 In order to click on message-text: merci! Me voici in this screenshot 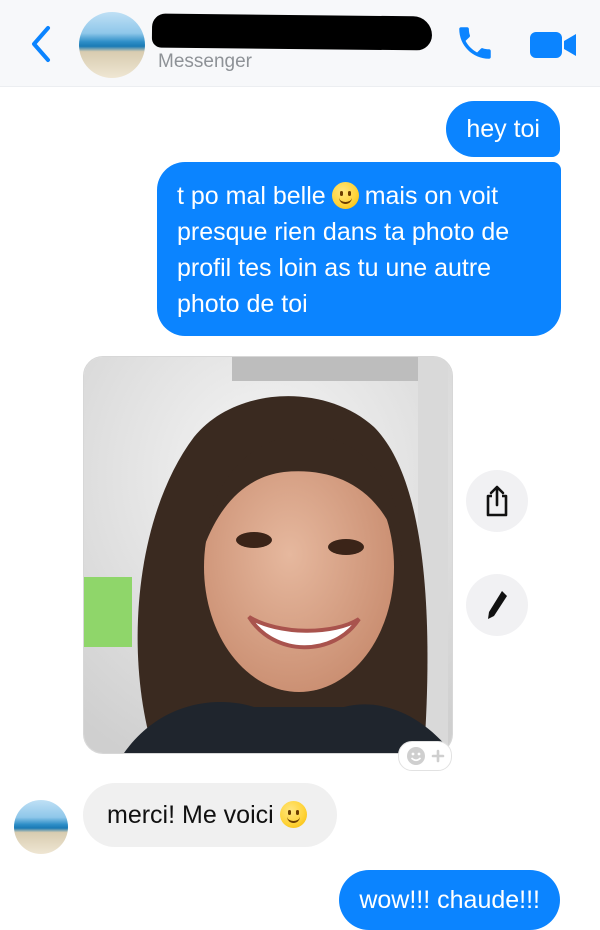, I will do `click(190, 815)`.